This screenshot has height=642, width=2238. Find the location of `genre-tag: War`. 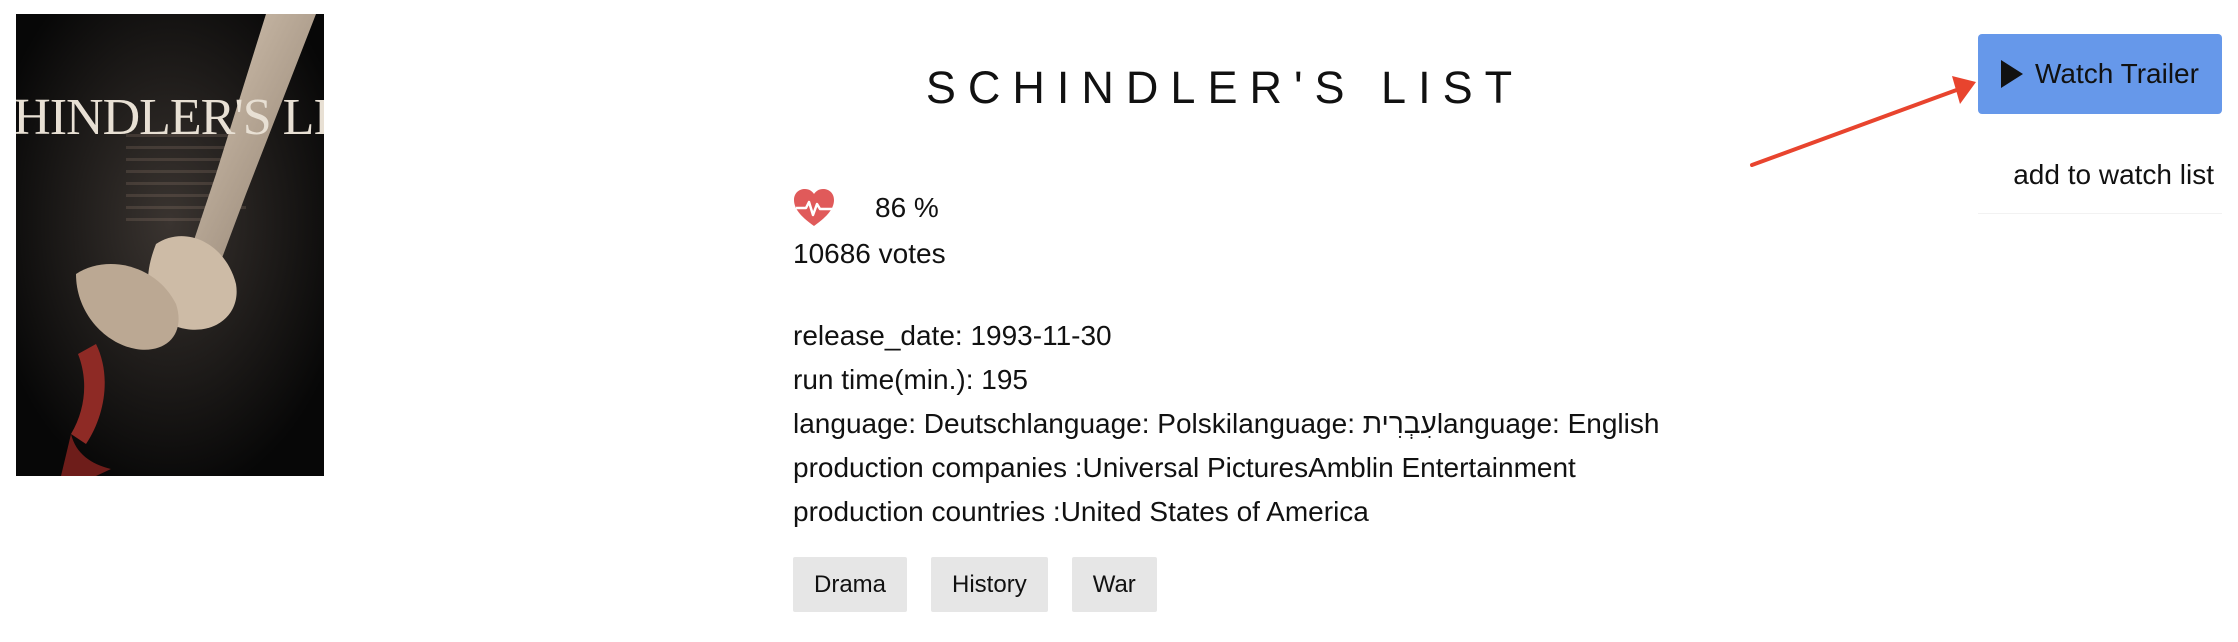

genre-tag: War is located at coordinates (1114, 584).